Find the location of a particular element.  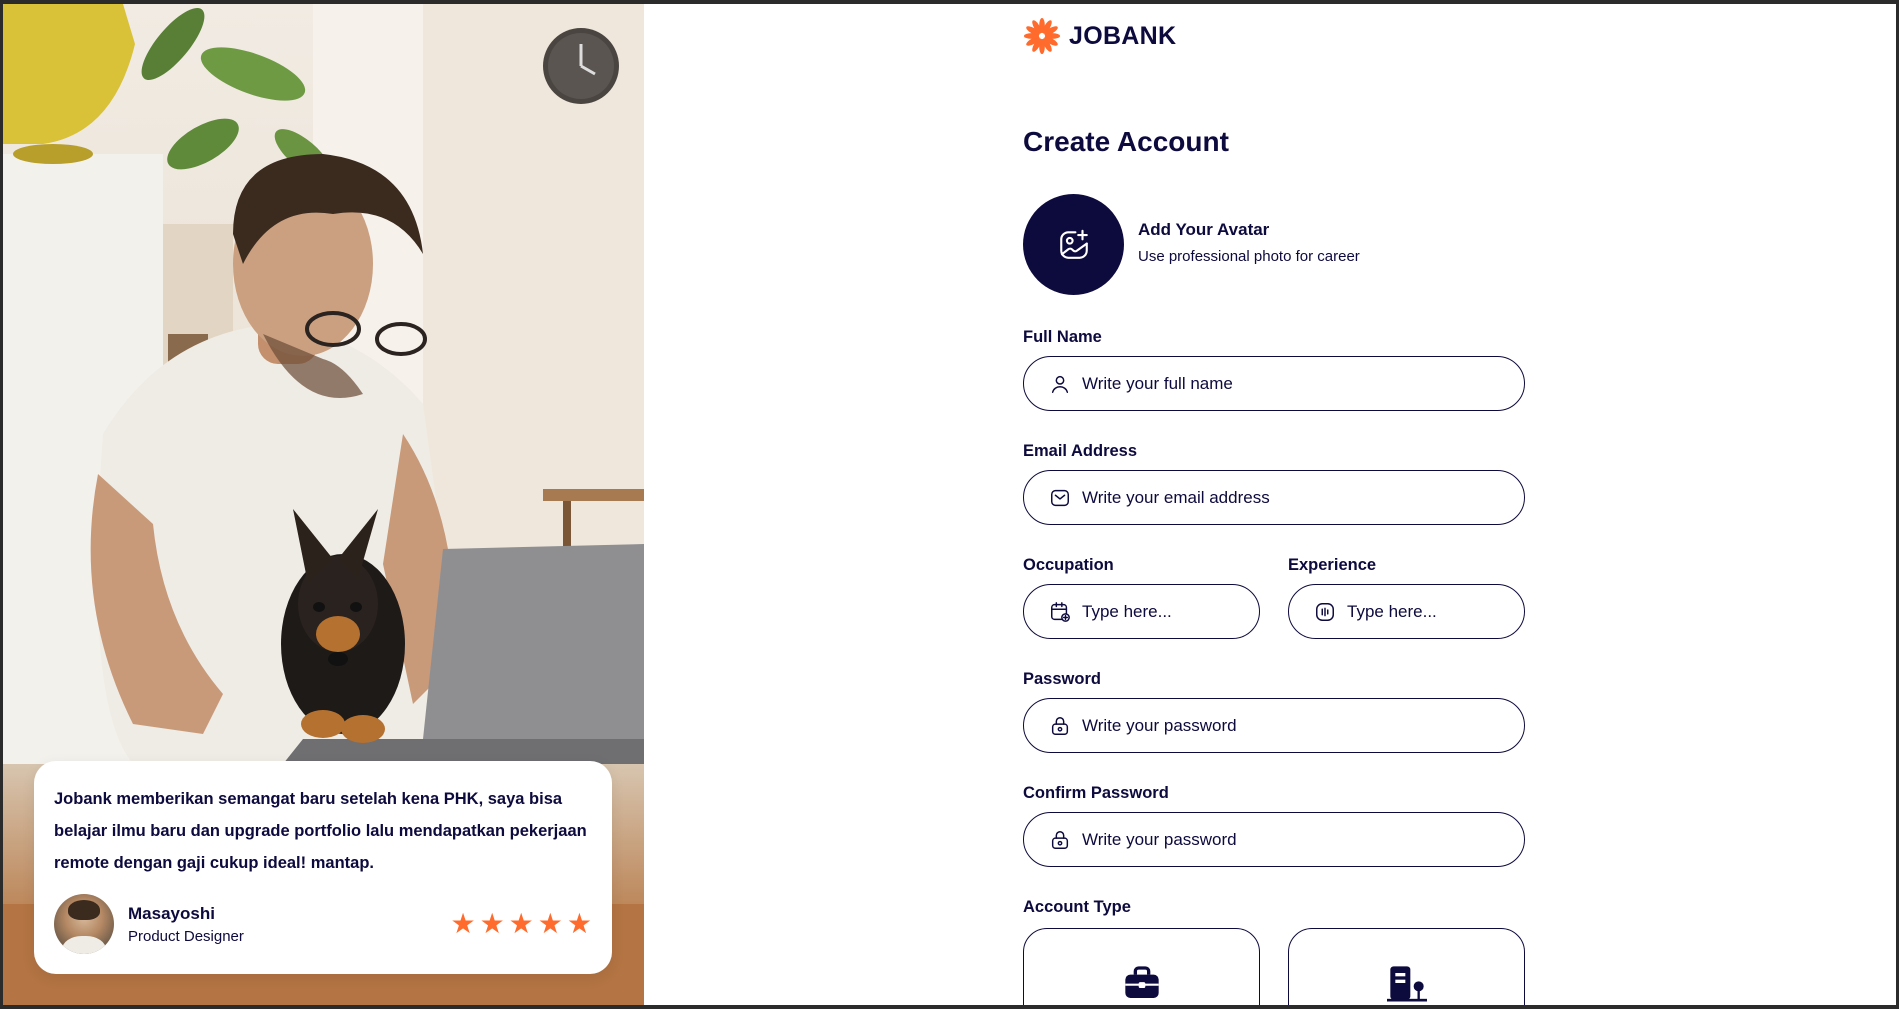

briefcase-icon is located at coordinates (1141, 982).